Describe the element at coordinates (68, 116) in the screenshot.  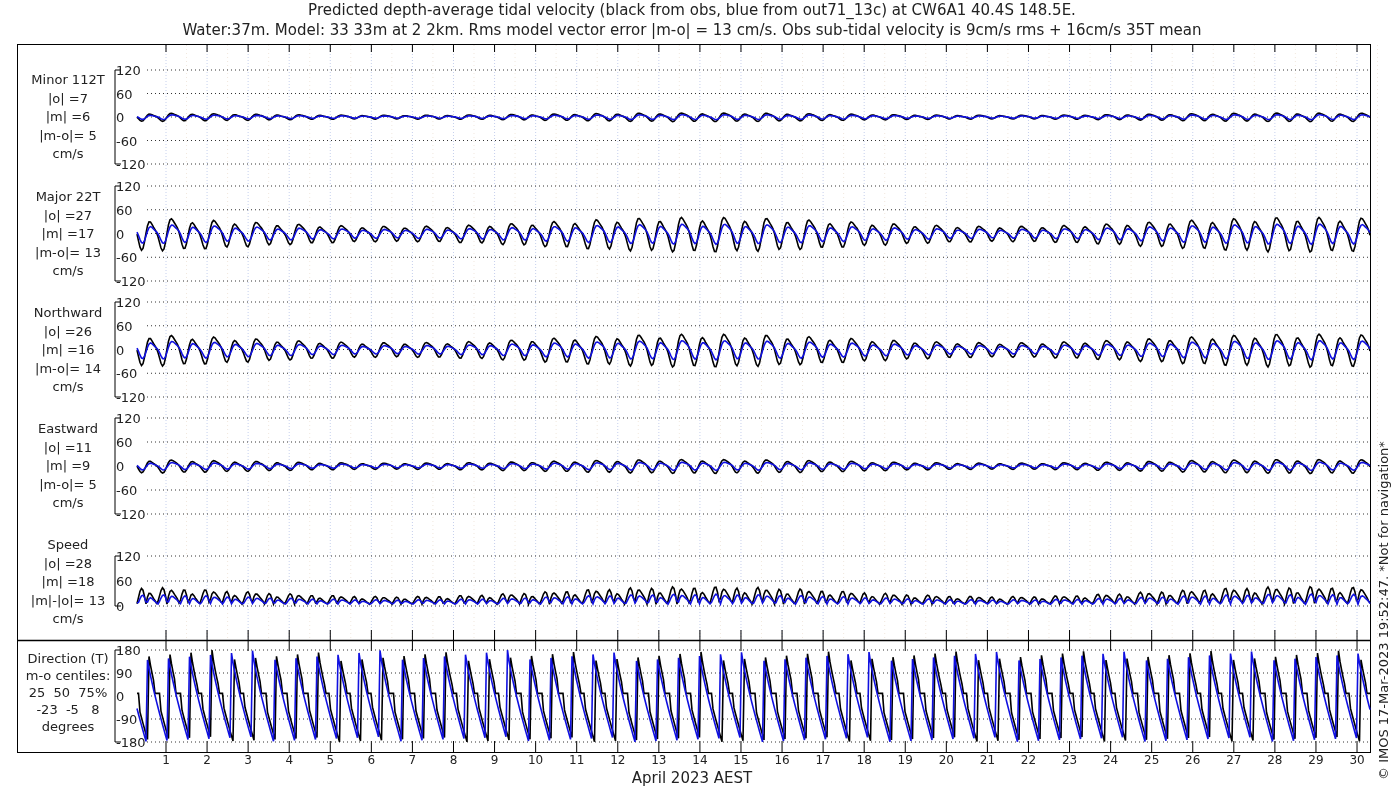
I see `panel-stat-label: |m| =6` at that location.